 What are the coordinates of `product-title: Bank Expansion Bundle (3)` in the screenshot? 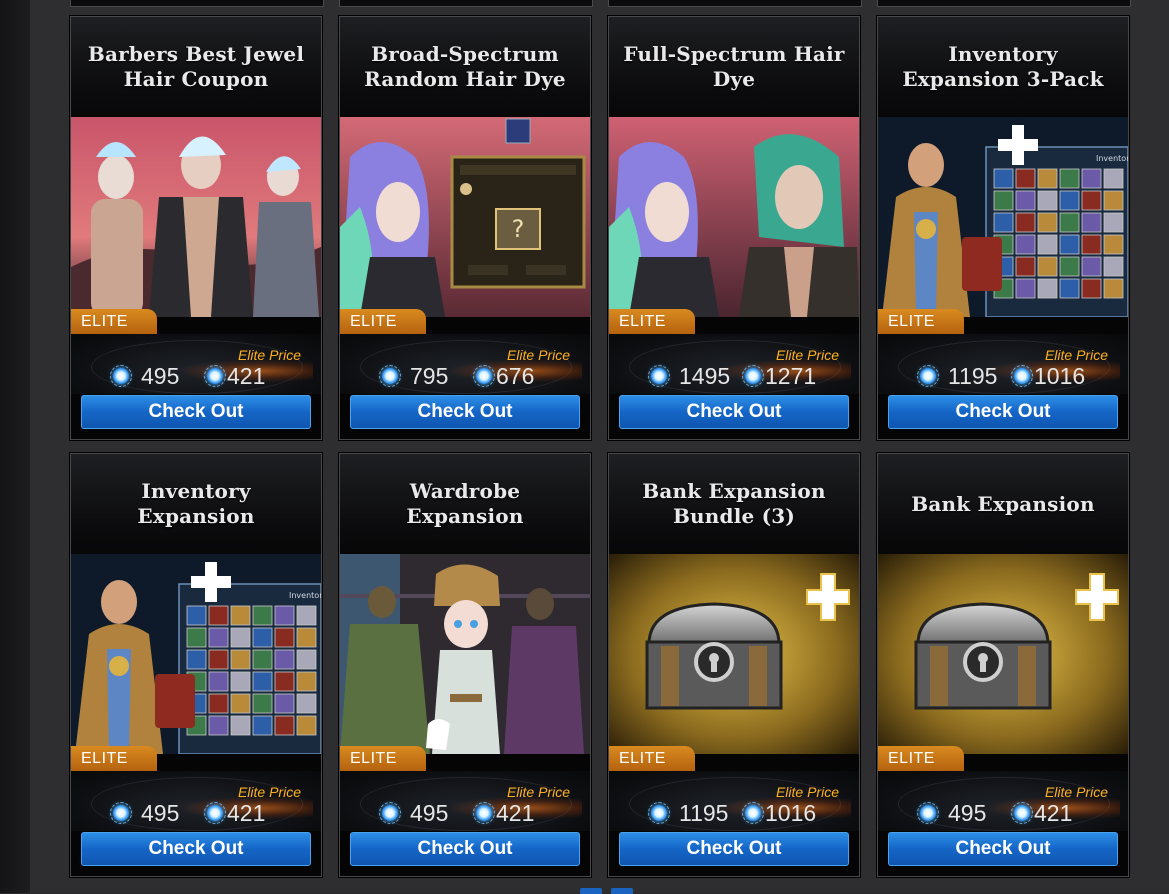 It's located at (734, 503).